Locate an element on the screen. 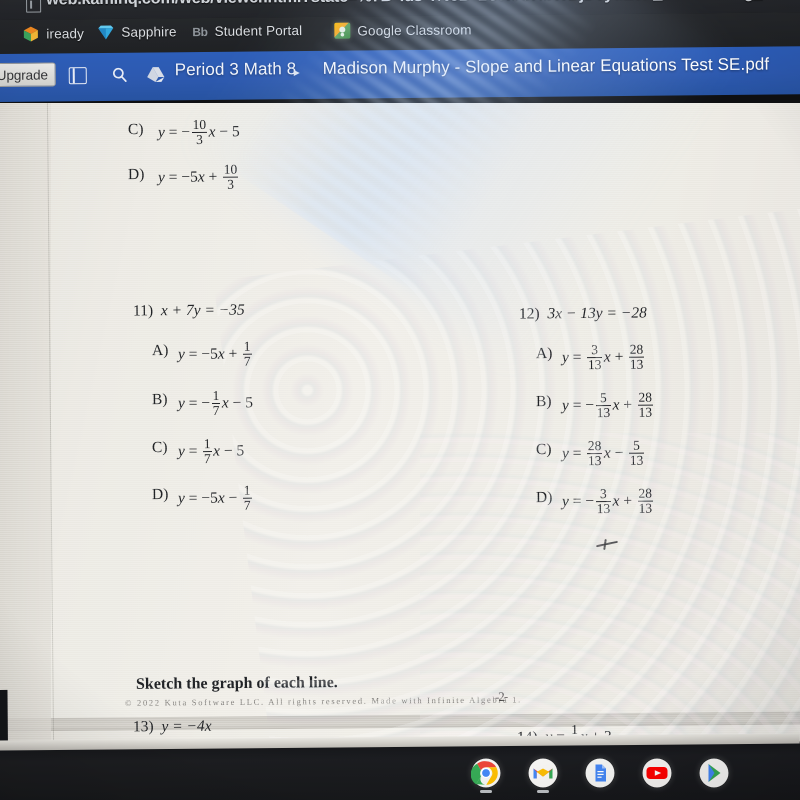 The height and width of the screenshot is (800, 800). choice-expr-11c: y = 17x − 5 is located at coordinates (211, 451).